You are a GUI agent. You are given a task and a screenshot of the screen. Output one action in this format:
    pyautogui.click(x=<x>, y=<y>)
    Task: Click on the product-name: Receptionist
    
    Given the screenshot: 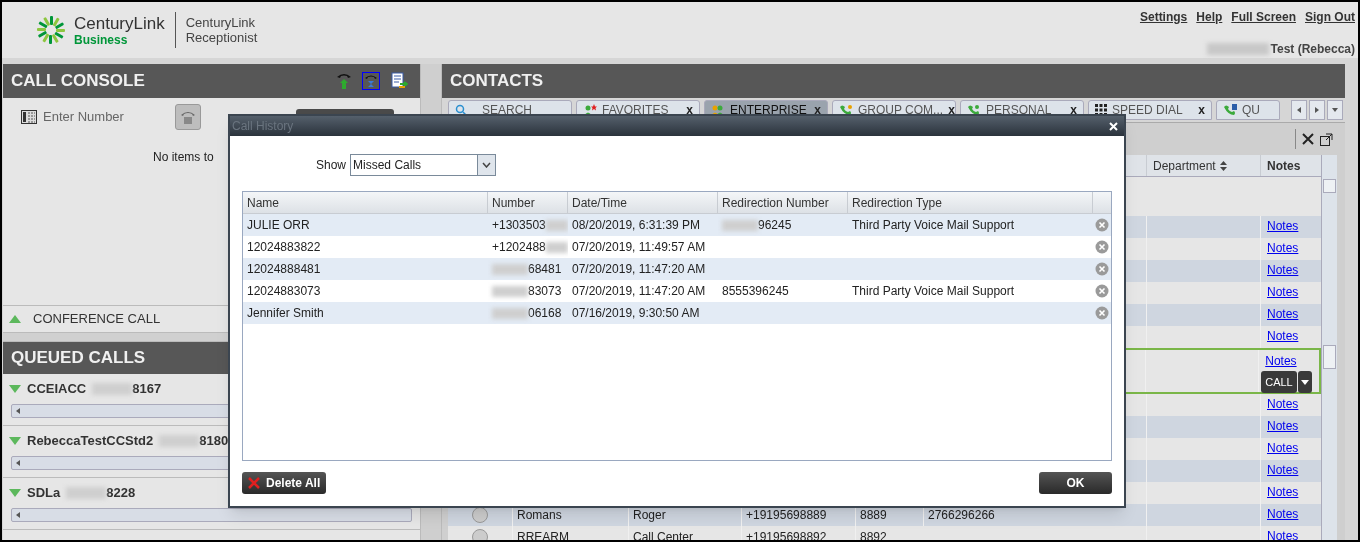 What is the action you would take?
    pyautogui.click(x=221, y=37)
    